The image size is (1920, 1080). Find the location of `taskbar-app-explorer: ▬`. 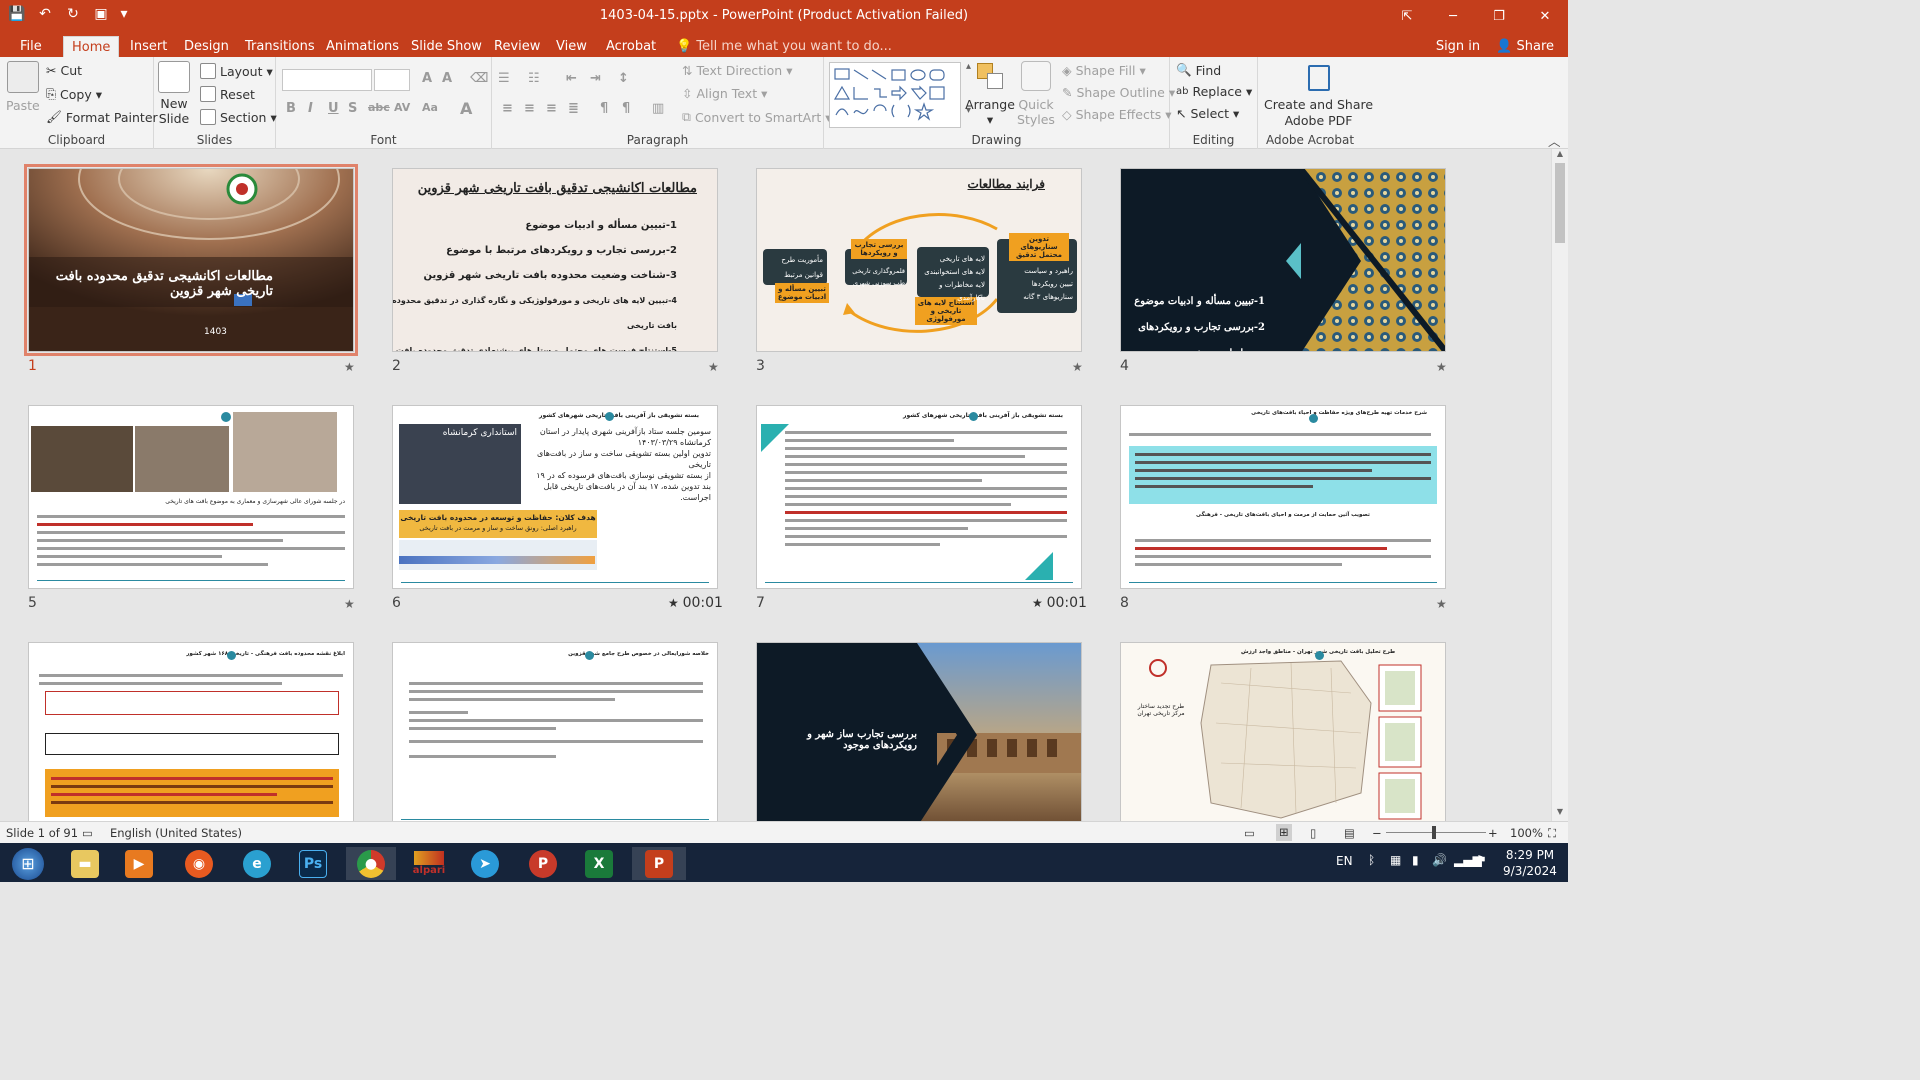

taskbar-app-explorer: ▬ is located at coordinates (85, 863).